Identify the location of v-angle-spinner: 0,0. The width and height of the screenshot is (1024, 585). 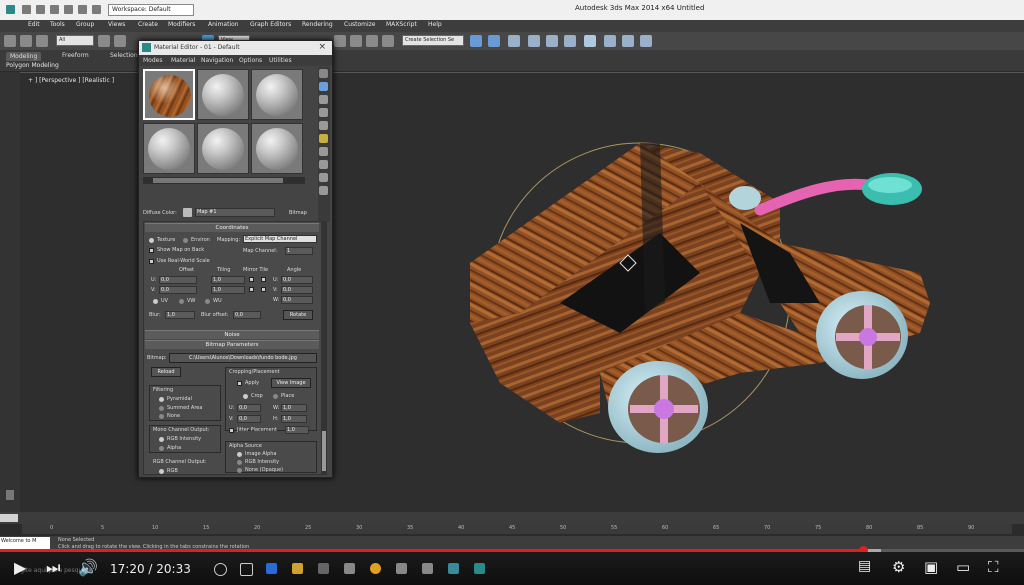
(297, 290).